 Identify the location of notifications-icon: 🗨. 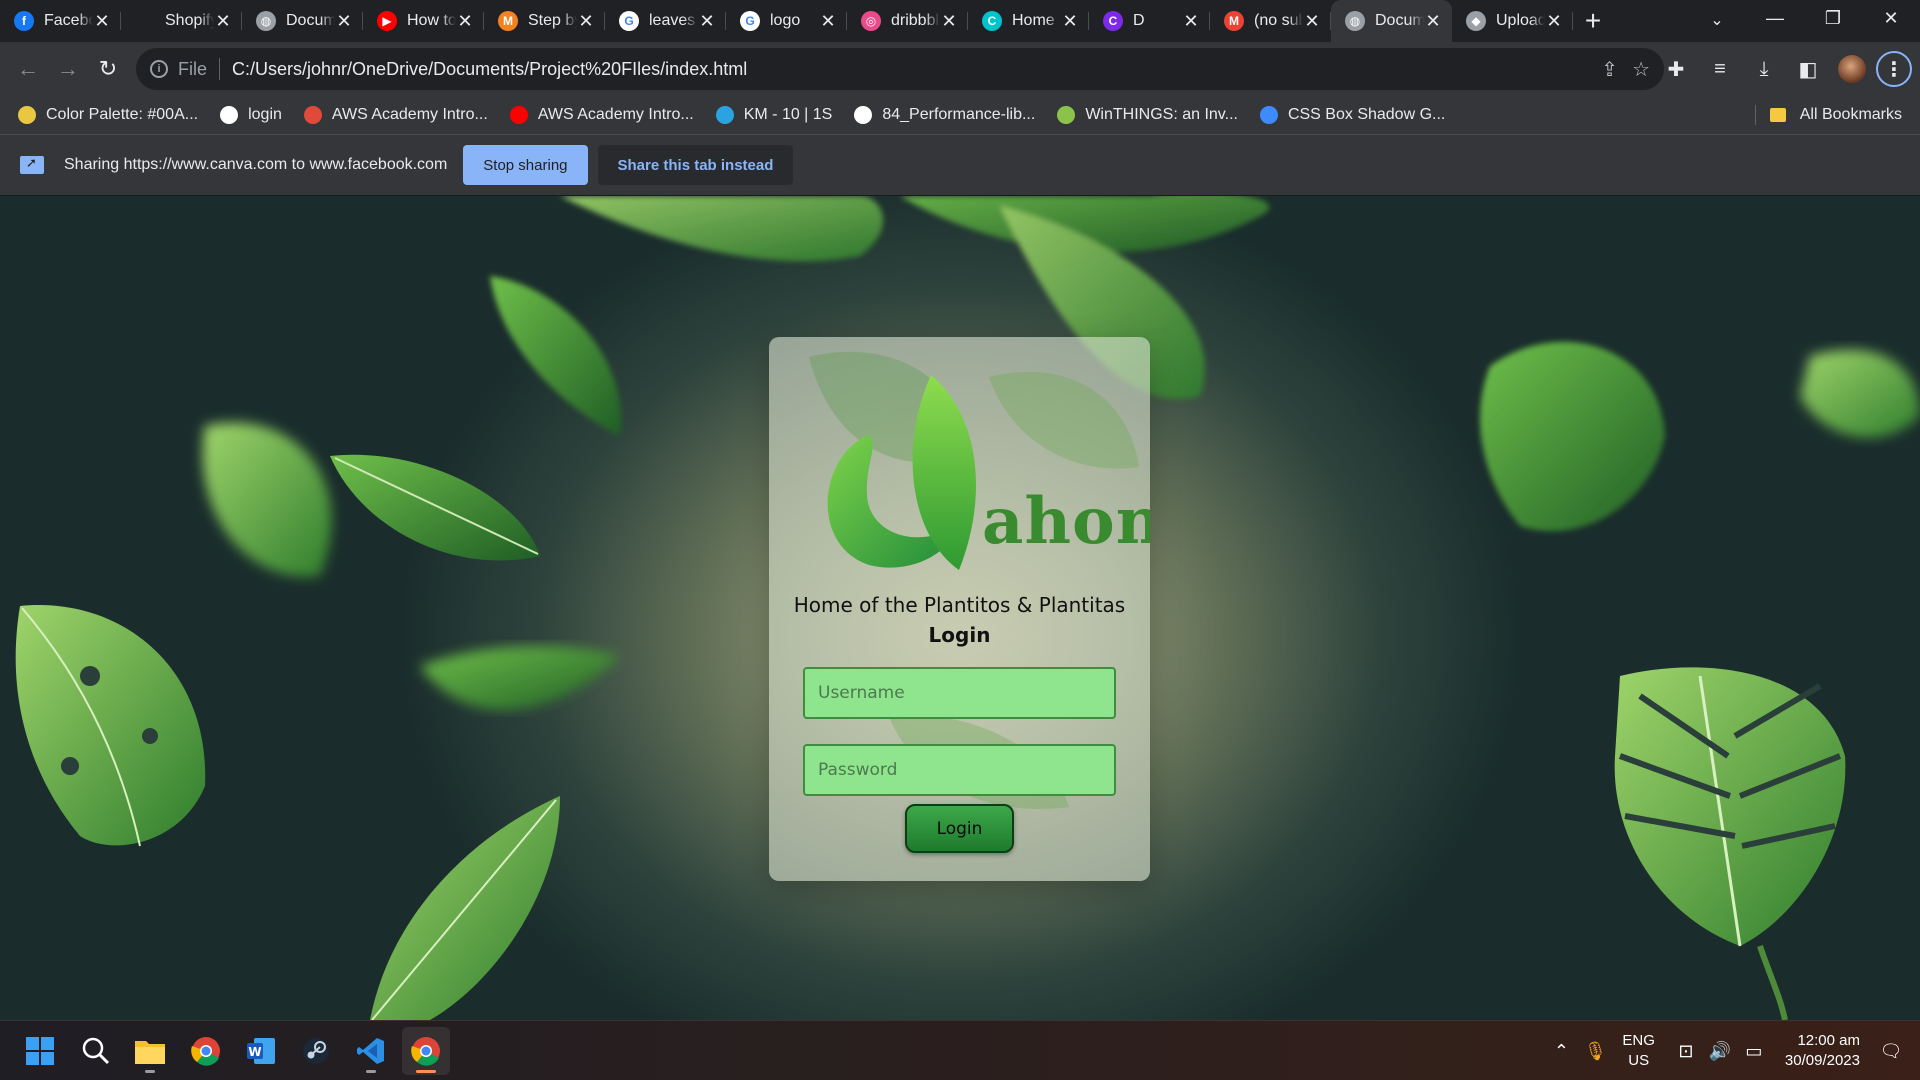
(1891, 1051).